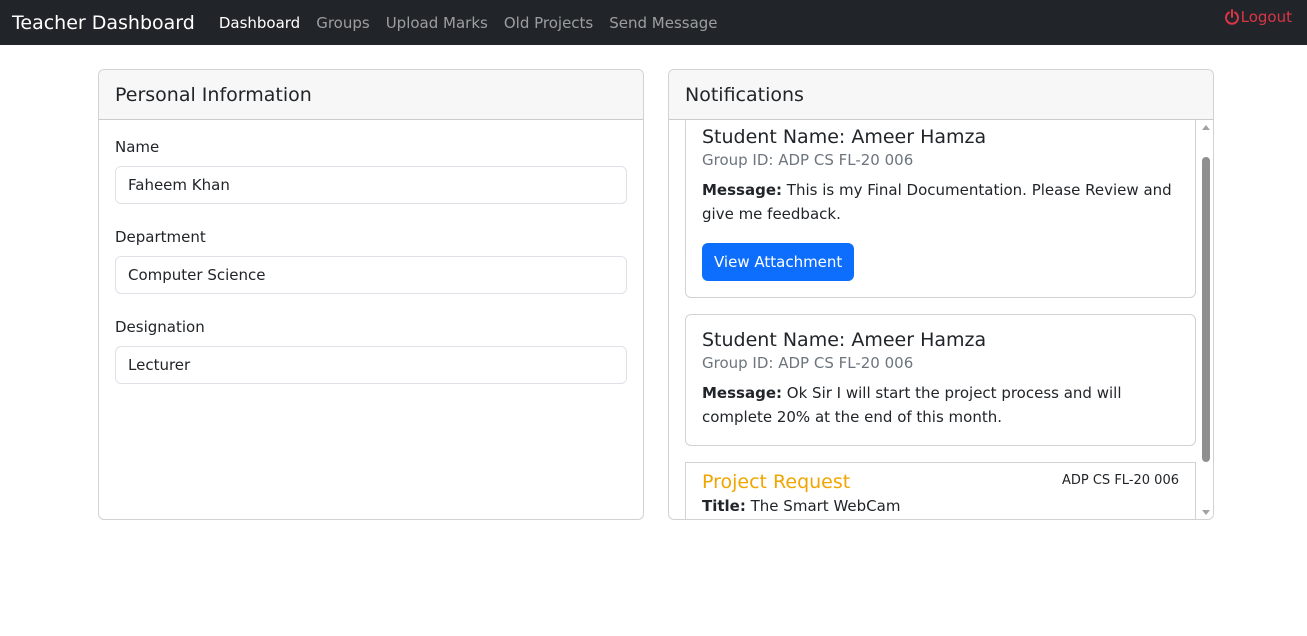 The height and width of the screenshot is (636, 1307). I want to click on nav-send-message: Send Message, so click(663, 23).